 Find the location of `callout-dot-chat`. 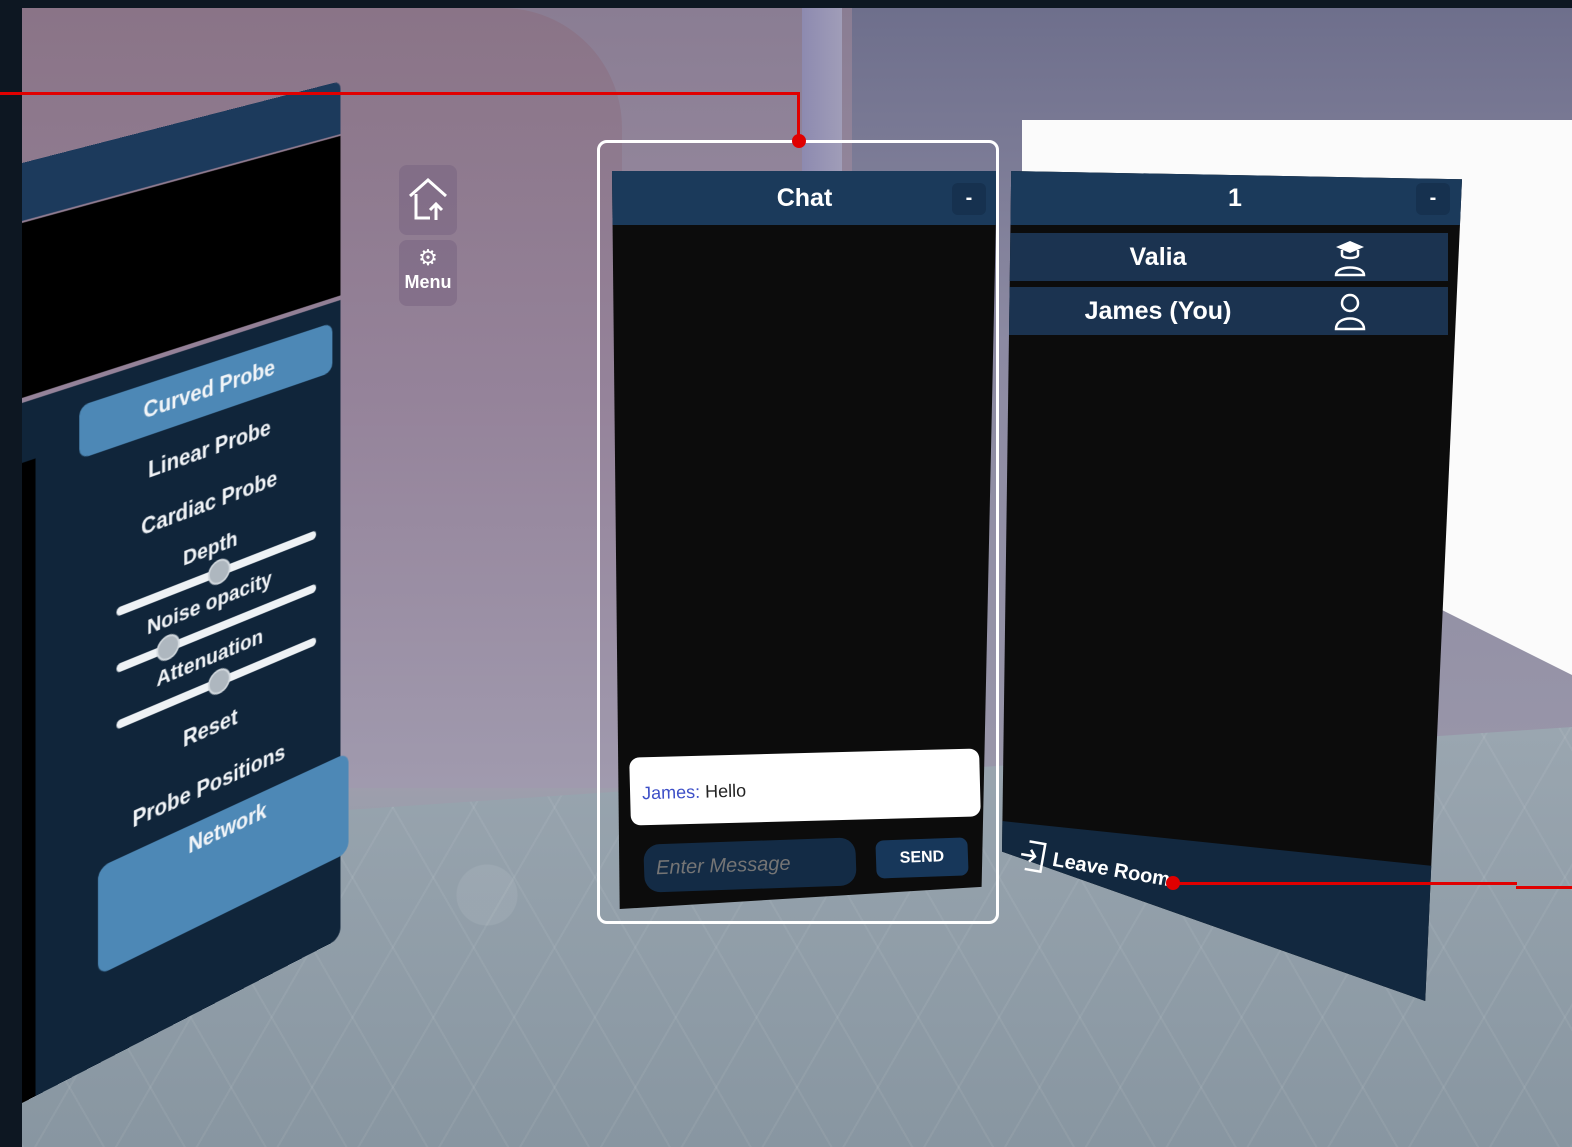

callout-dot-chat is located at coordinates (799, 141).